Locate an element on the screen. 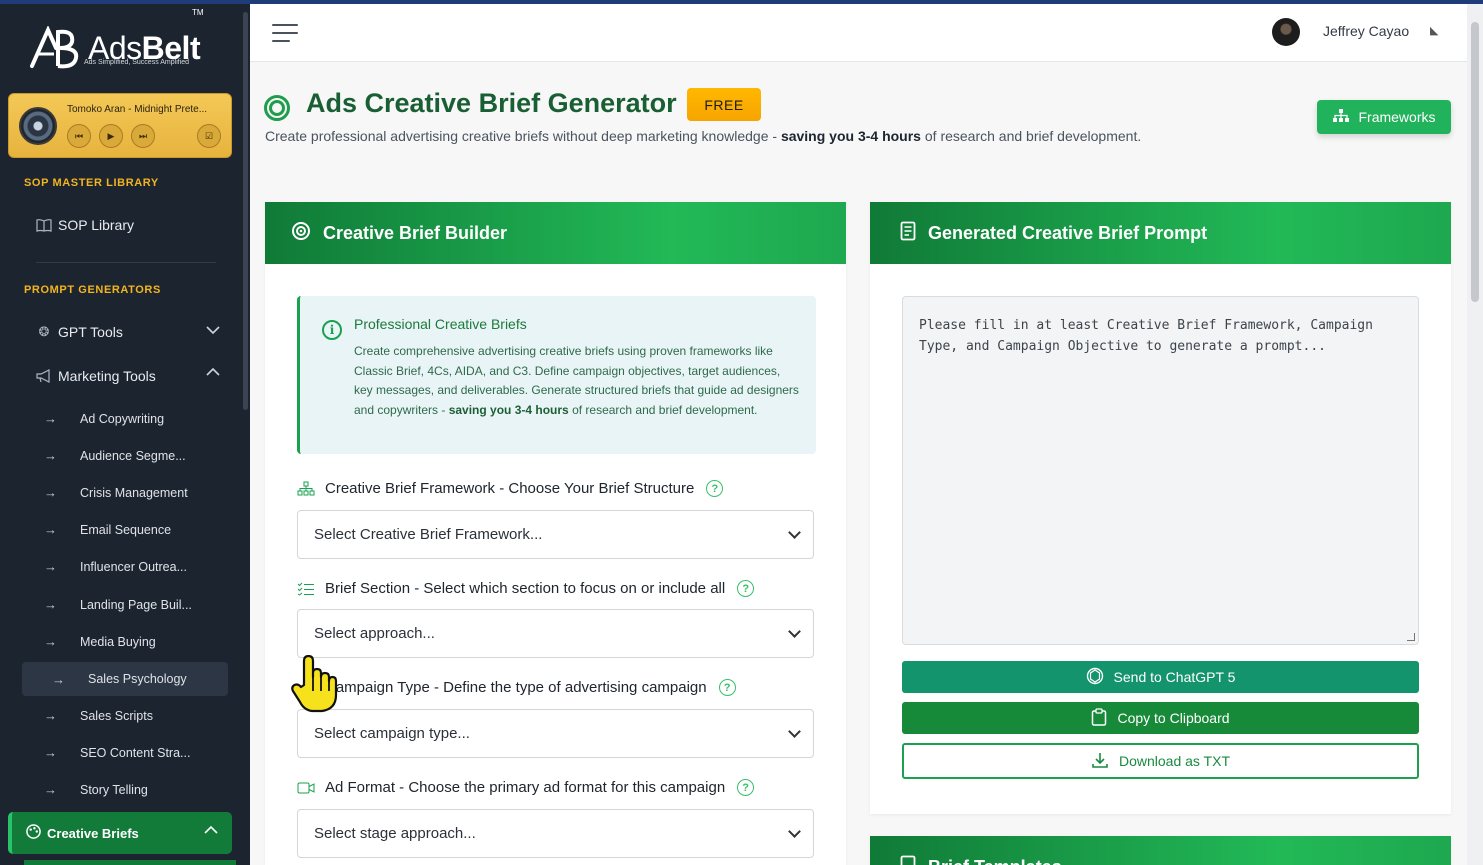 Image resolution: width=1483 pixels, height=865 pixels. play-button: ▶ is located at coordinates (111, 136).